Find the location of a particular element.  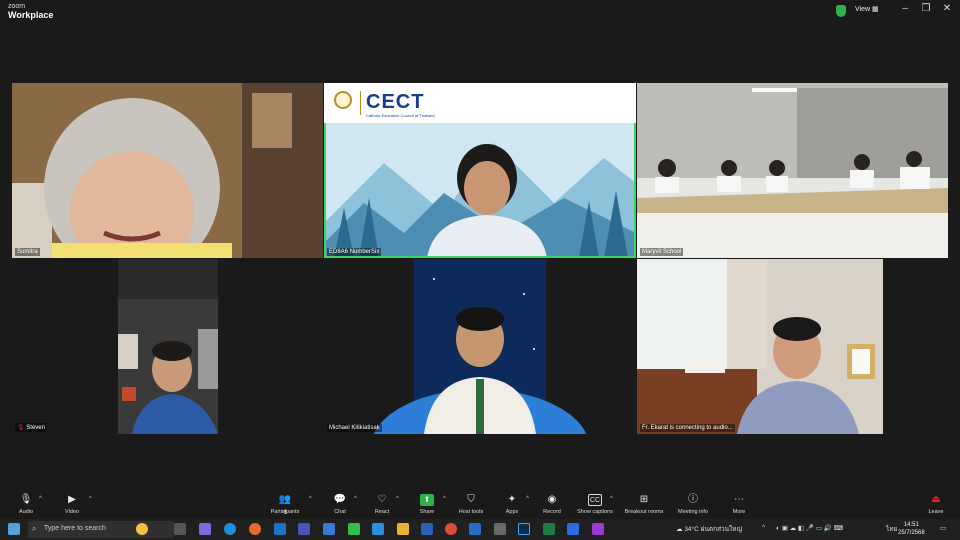

record-icon: ◉ is located at coordinates (552, 499).